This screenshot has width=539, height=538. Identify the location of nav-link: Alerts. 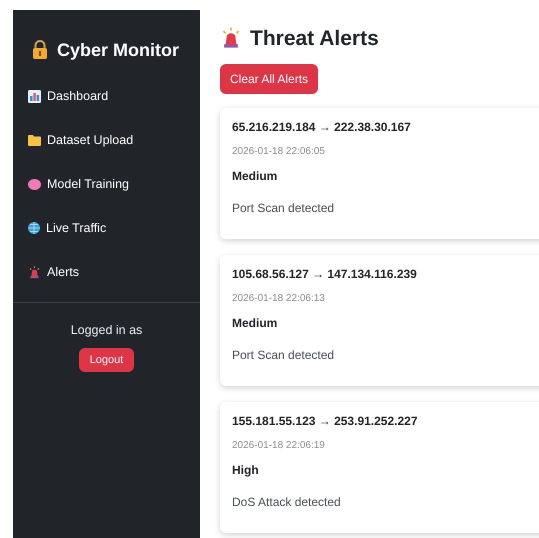
(114, 272).